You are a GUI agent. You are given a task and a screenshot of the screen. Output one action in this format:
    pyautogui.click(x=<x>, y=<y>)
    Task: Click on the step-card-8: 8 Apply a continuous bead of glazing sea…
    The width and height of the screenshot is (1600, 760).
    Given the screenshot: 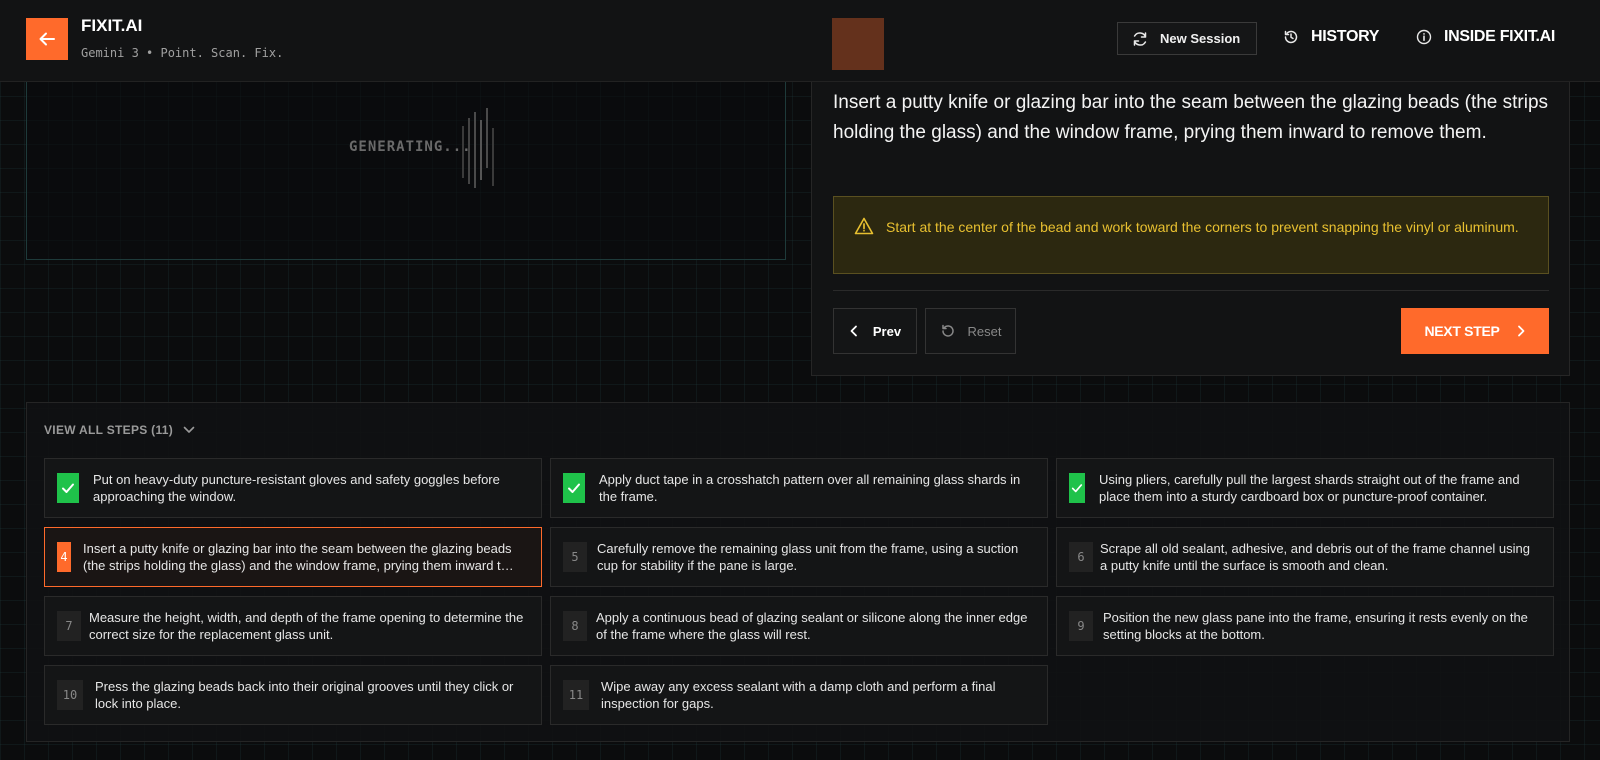 What is the action you would take?
    pyautogui.click(x=799, y=626)
    